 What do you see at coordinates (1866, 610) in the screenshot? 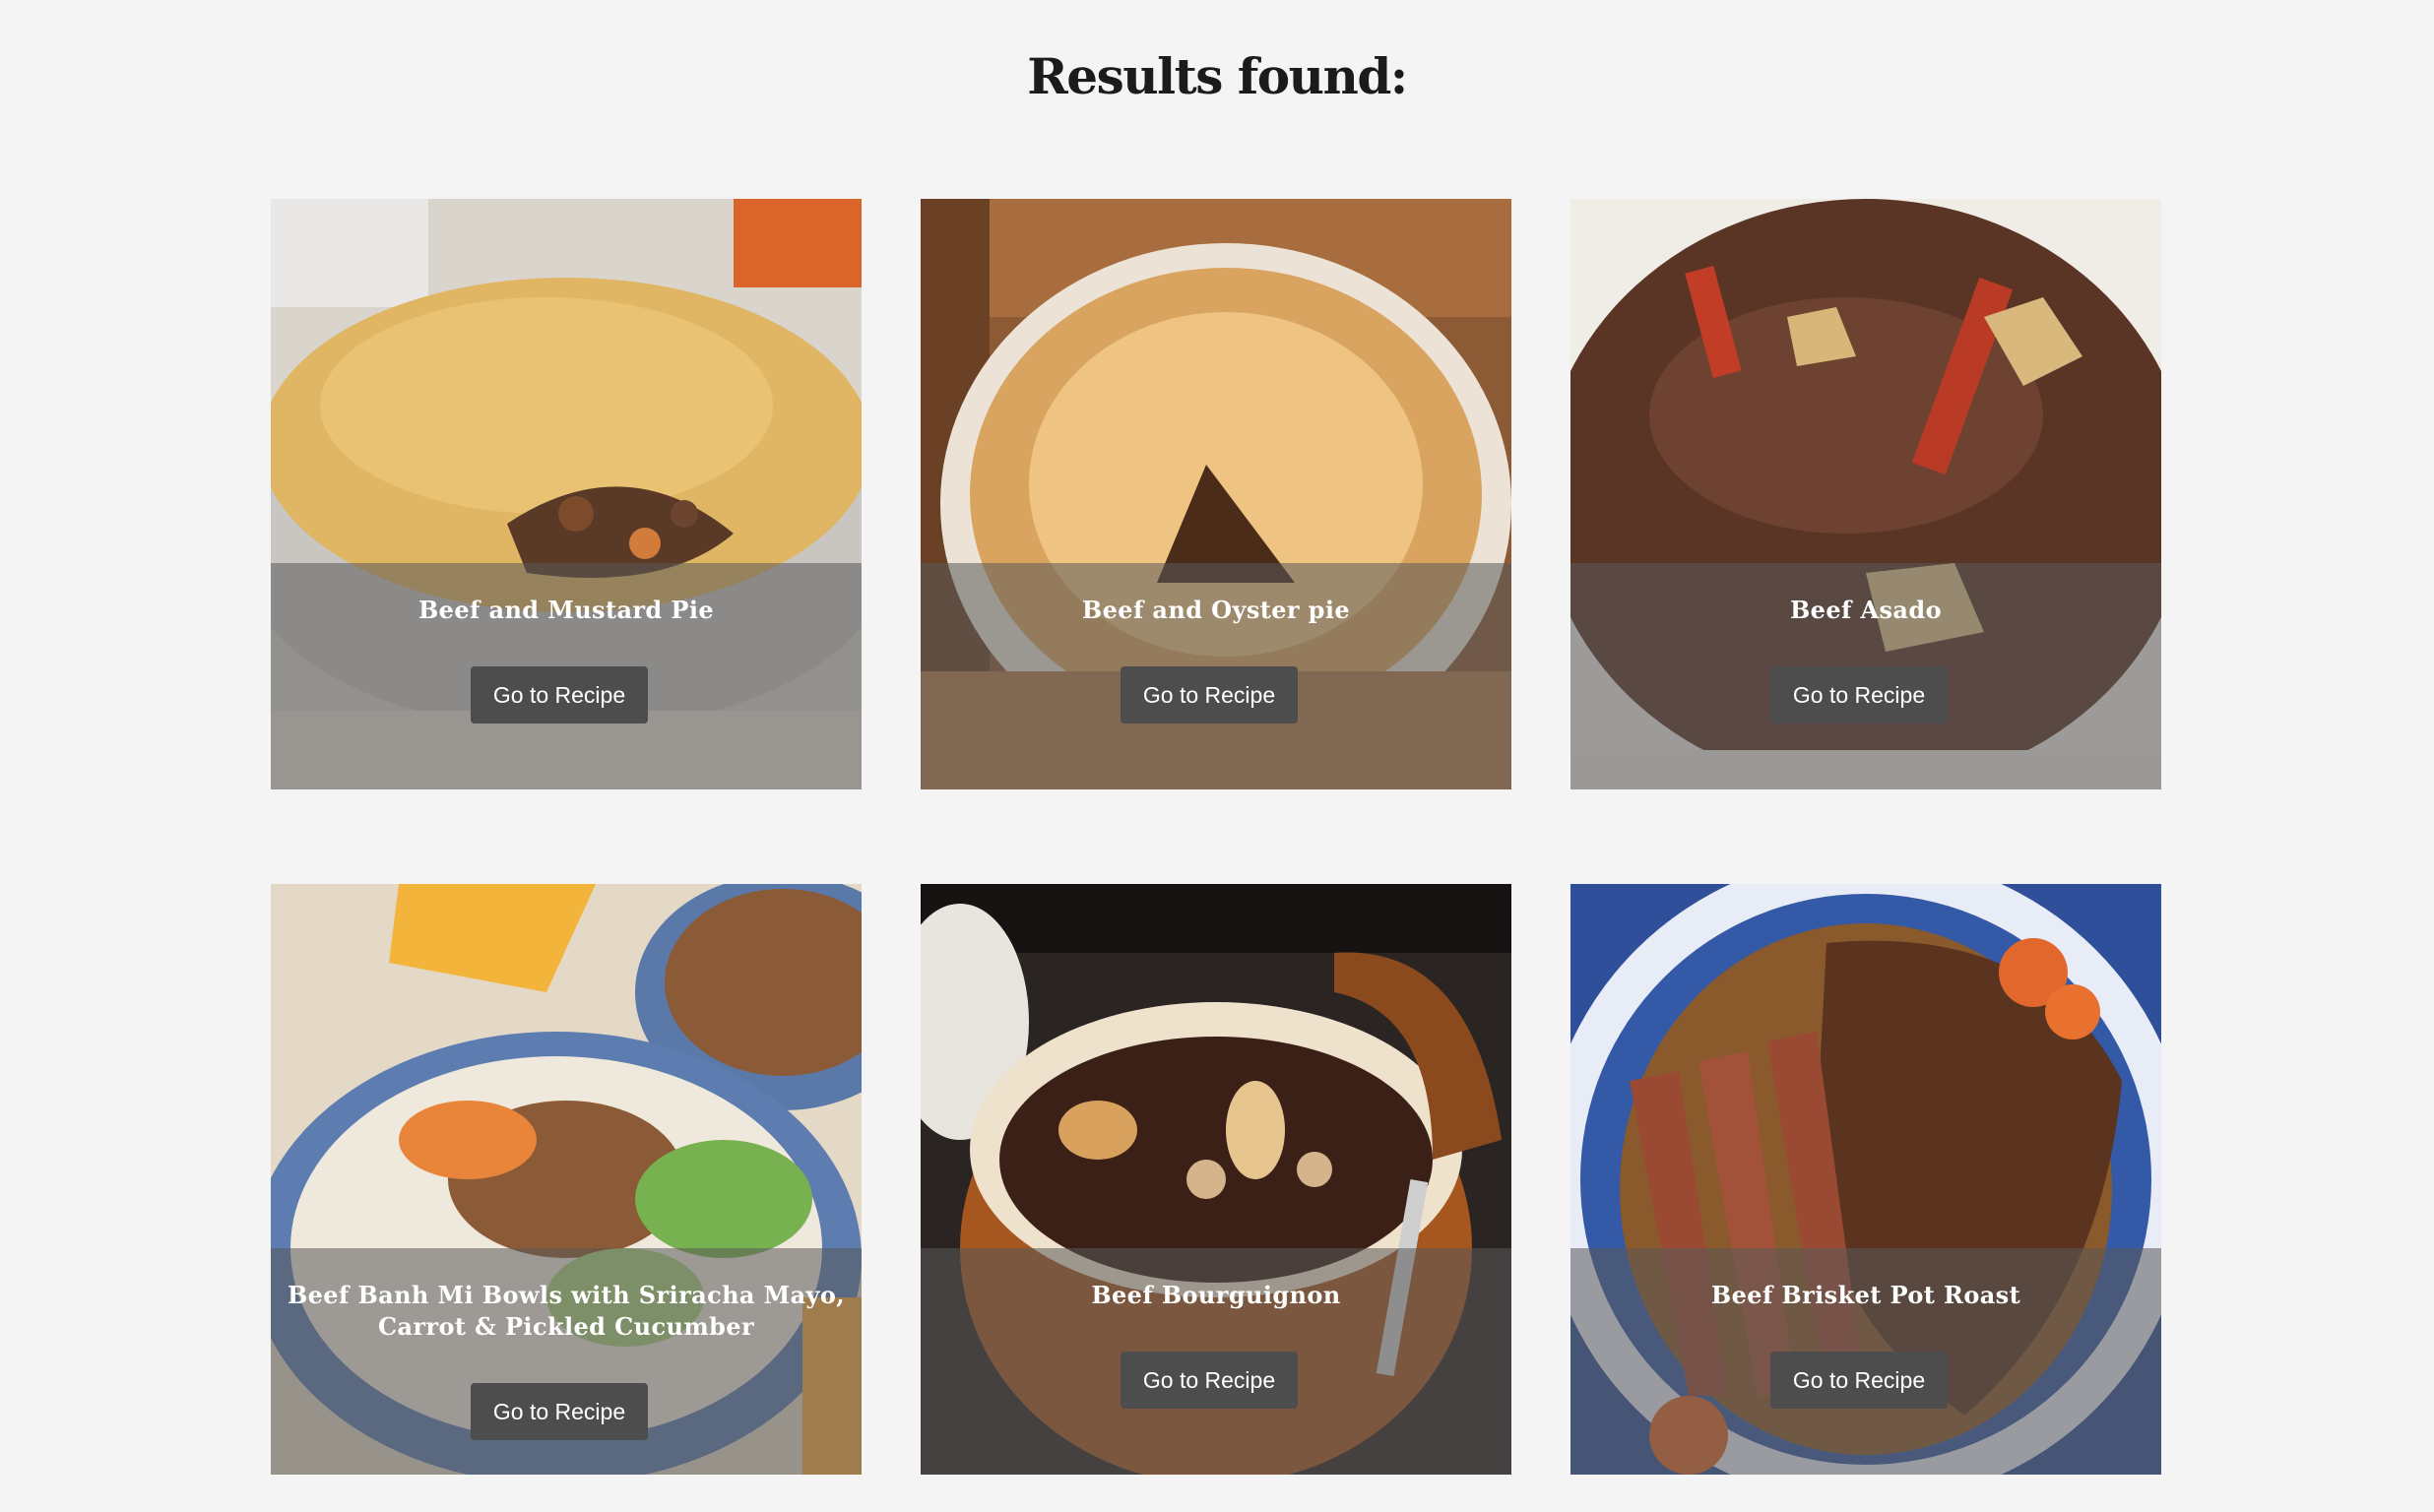
I see `recipe-title: Beef Asado` at bounding box center [1866, 610].